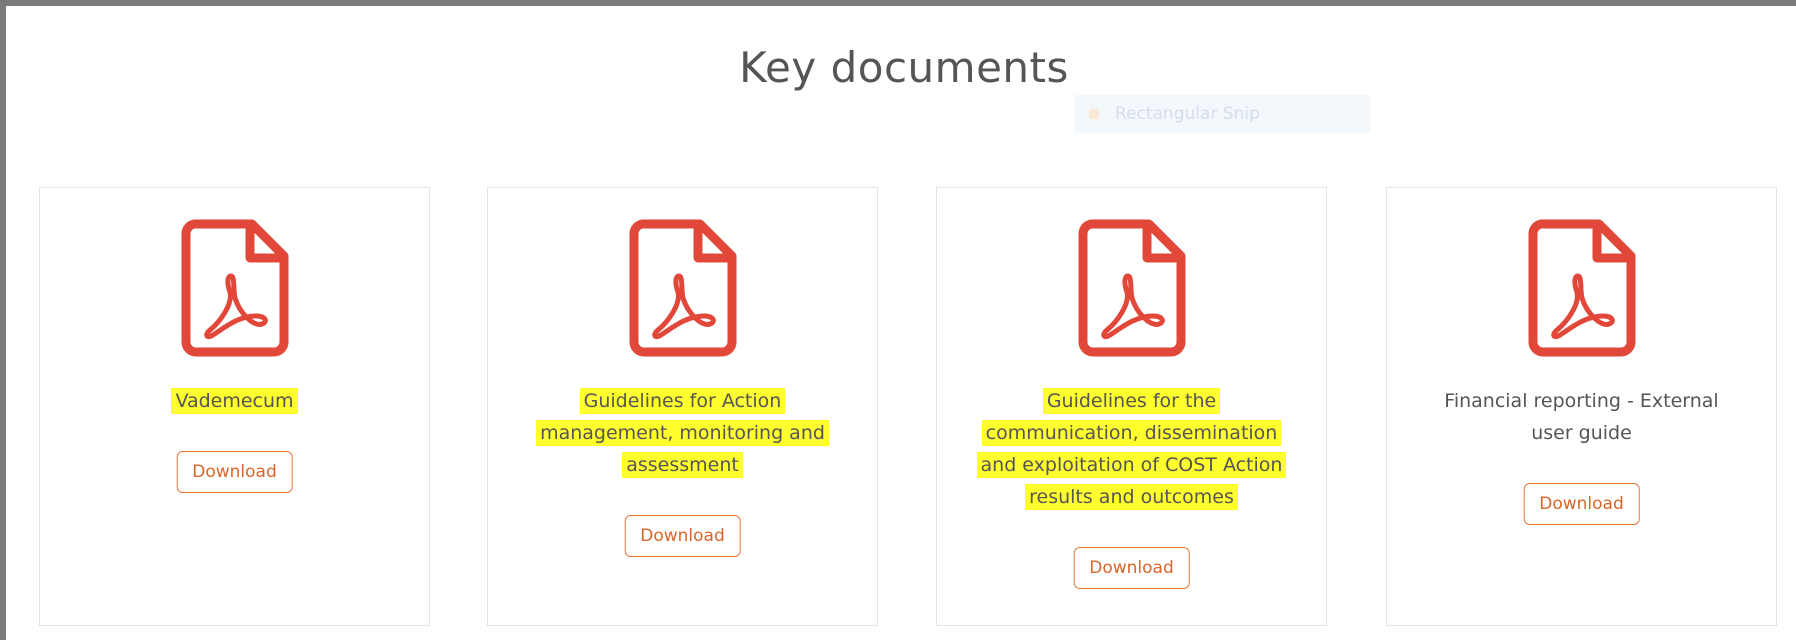 The image size is (1796, 640). I want to click on document-title-line: management, monitoring and, so click(682, 433).